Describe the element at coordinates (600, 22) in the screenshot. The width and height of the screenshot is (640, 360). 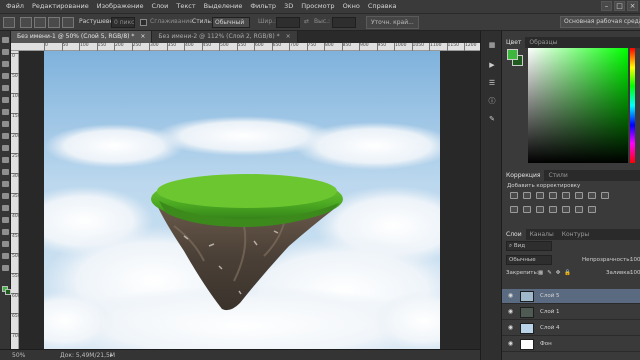
I see `workspace-dropdown: Основная рабочая среда` at that location.